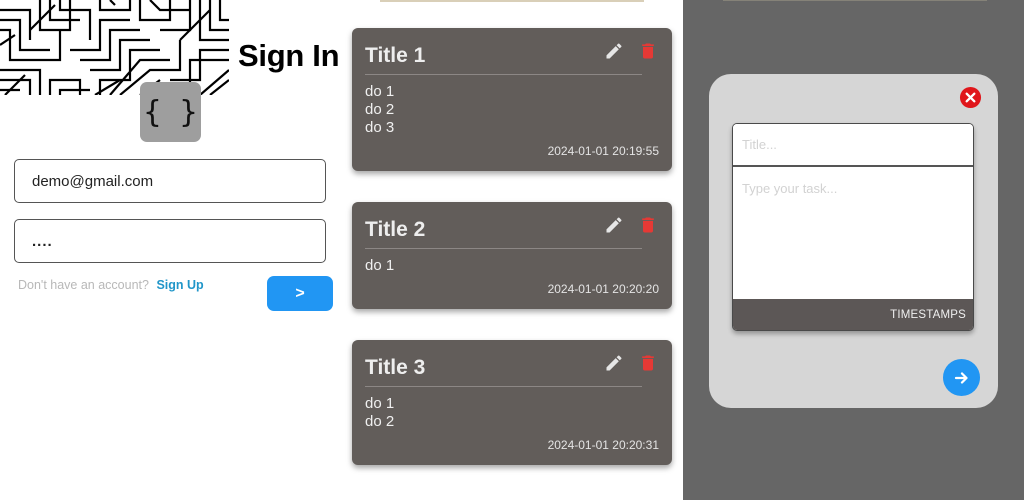  I want to click on task-form: TIMESTAMPS, so click(853, 227).